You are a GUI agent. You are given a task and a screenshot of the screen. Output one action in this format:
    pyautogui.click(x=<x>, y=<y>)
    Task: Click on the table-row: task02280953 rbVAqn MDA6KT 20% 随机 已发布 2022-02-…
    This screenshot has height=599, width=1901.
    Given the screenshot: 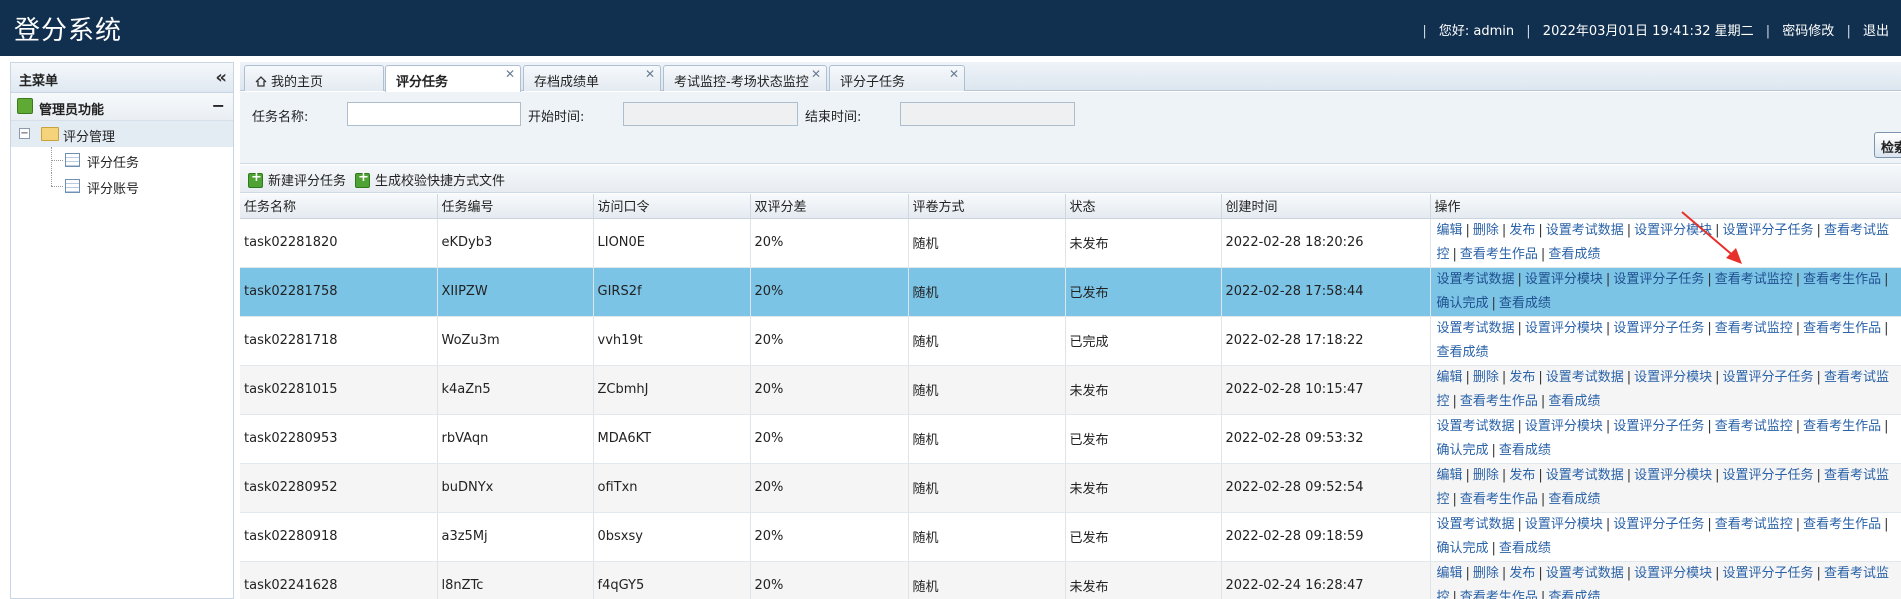 What is the action you would take?
    pyautogui.click(x=1070, y=439)
    